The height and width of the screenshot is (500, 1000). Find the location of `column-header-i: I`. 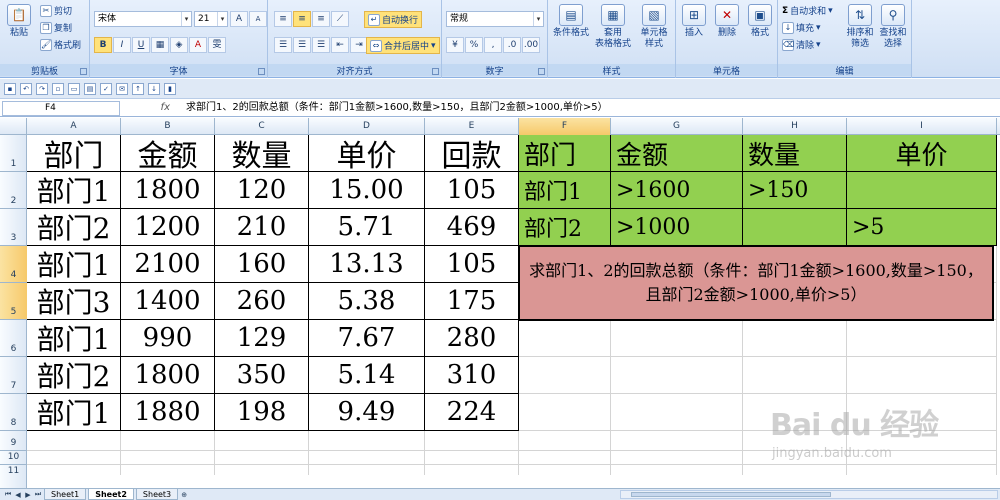

column-header-i: I is located at coordinates (922, 126).